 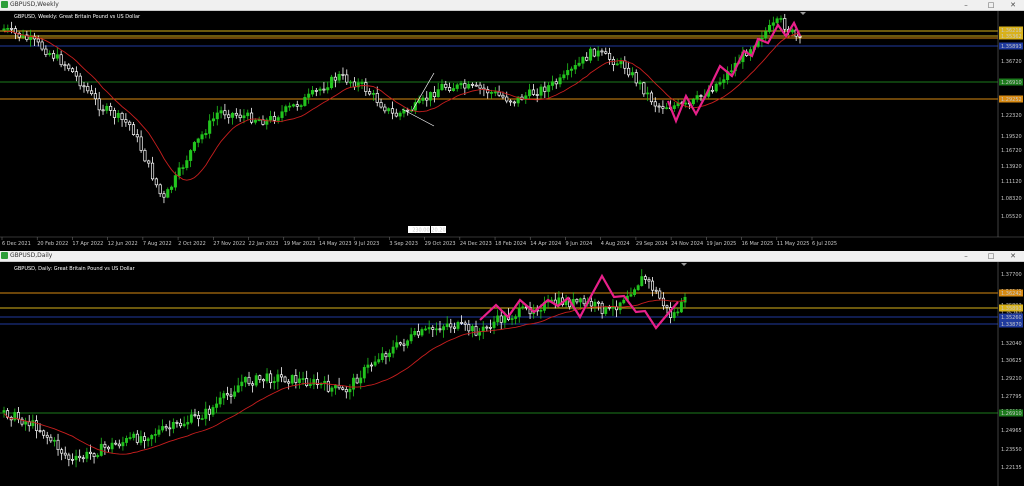 I want to click on time-axis-label: 22 Jan 2023, so click(x=264, y=244).